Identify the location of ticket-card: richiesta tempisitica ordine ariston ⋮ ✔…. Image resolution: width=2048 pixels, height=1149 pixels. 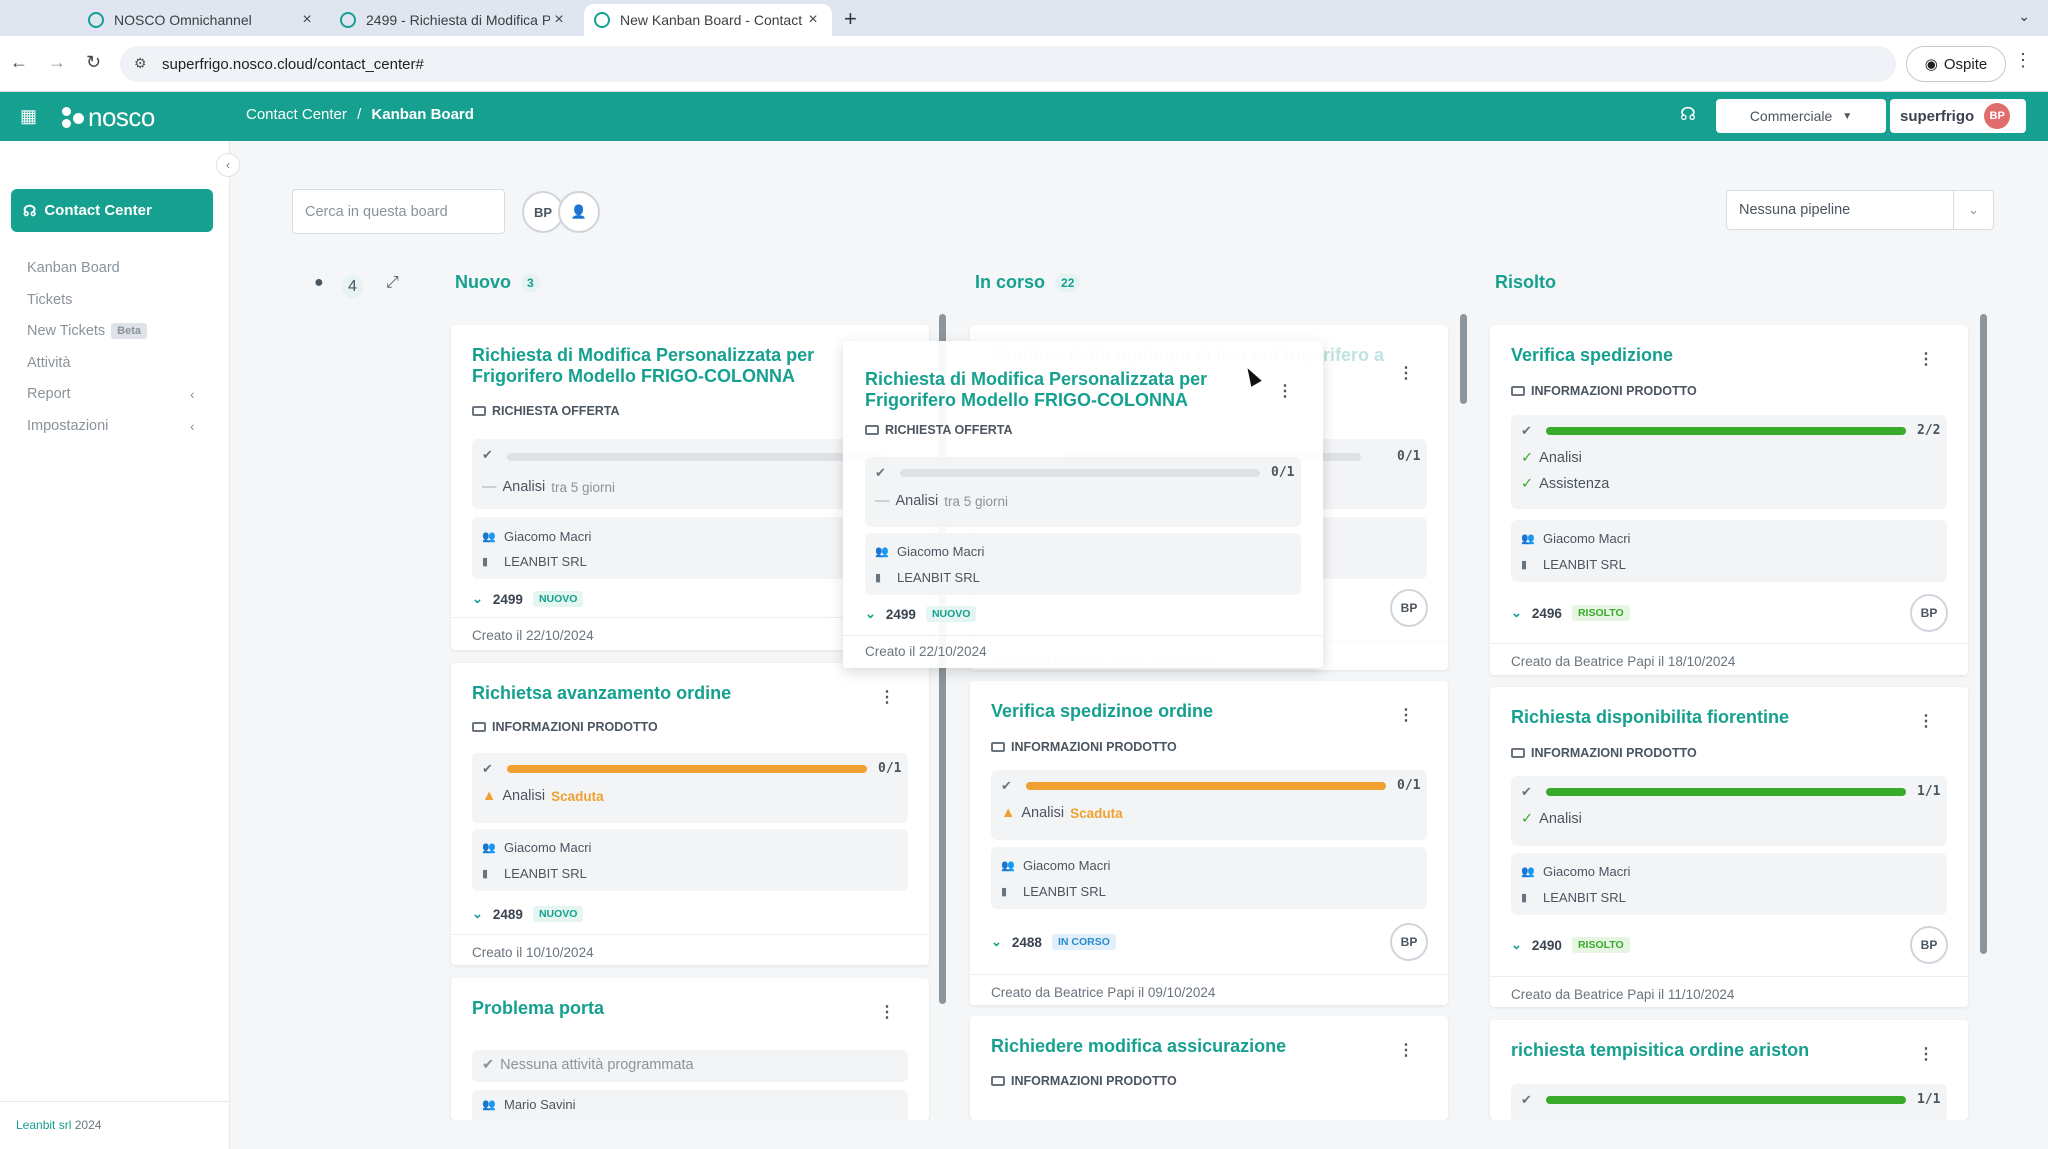
(1729, 1070).